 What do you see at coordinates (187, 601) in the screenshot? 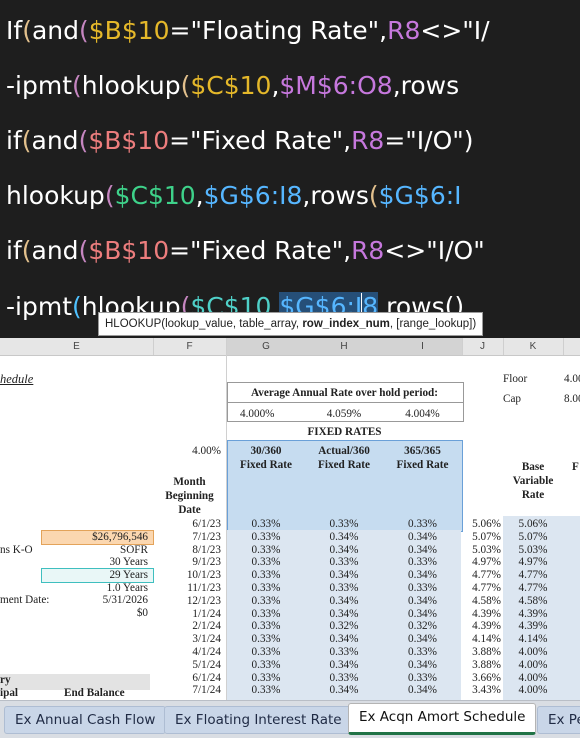
I see `cell-date: 12/1/23` at bounding box center [187, 601].